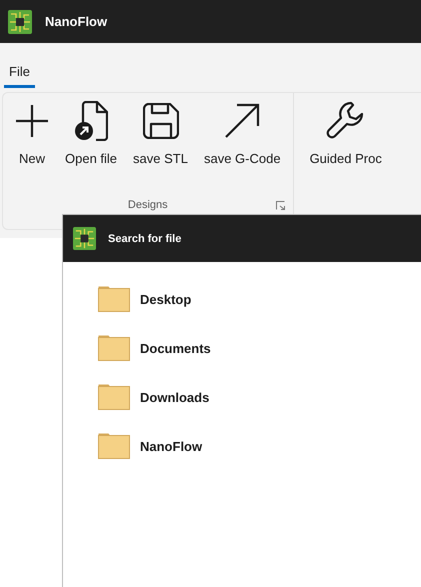 The image size is (421, 587). Describe the element at coordinates (145, 238) in the screenshot. I see `dialog-title: Search for file` at that location.